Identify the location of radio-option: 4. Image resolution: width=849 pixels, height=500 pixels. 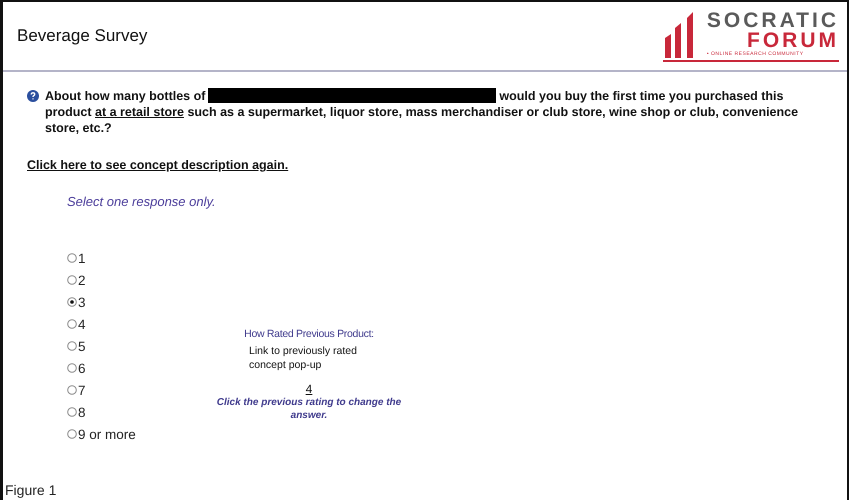
(76, 324).